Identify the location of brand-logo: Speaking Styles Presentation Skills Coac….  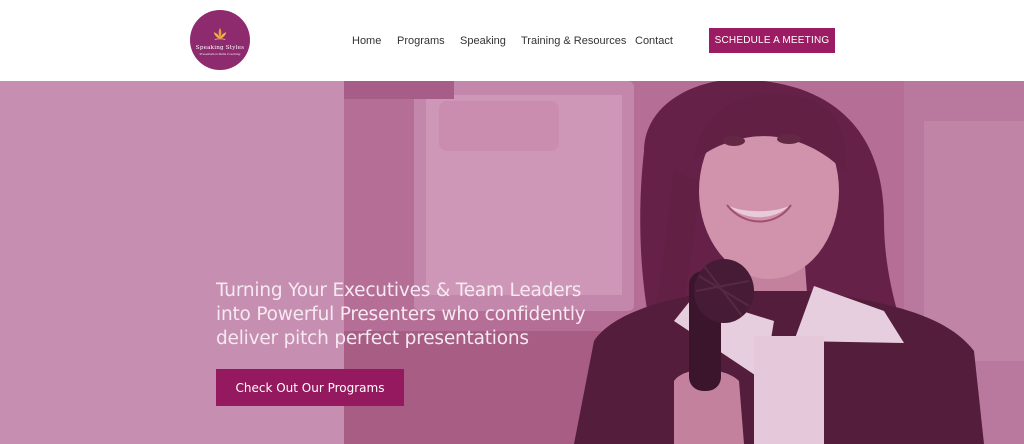
(220, 40).